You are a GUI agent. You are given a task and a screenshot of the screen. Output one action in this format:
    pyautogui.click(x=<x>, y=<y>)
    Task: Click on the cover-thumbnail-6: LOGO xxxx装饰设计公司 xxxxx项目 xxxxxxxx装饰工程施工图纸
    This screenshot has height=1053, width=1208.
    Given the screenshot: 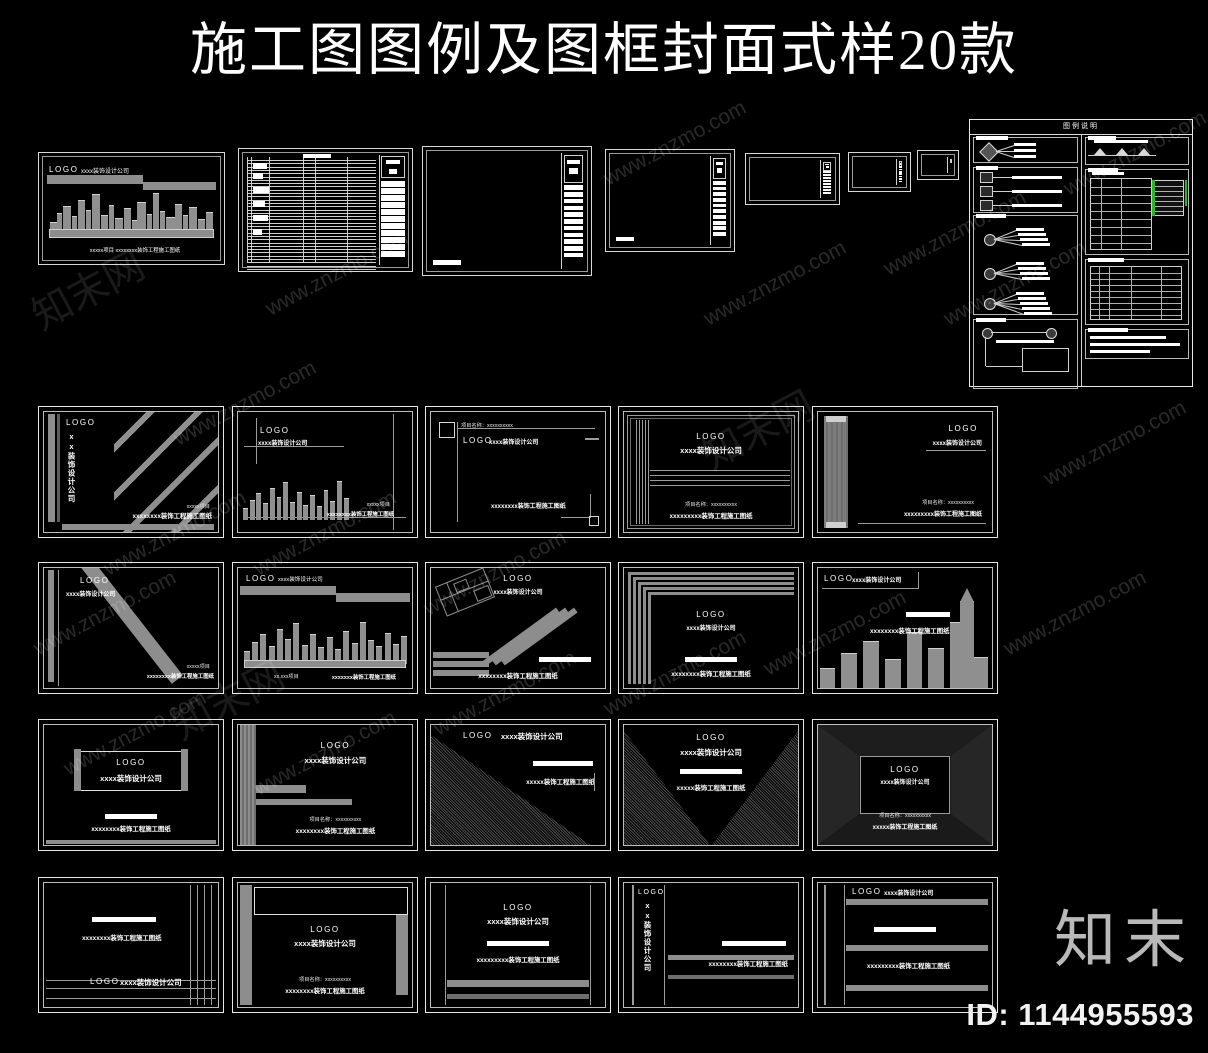 What is the action you would take?
    pyautogui.click(x=131, y=628)
    